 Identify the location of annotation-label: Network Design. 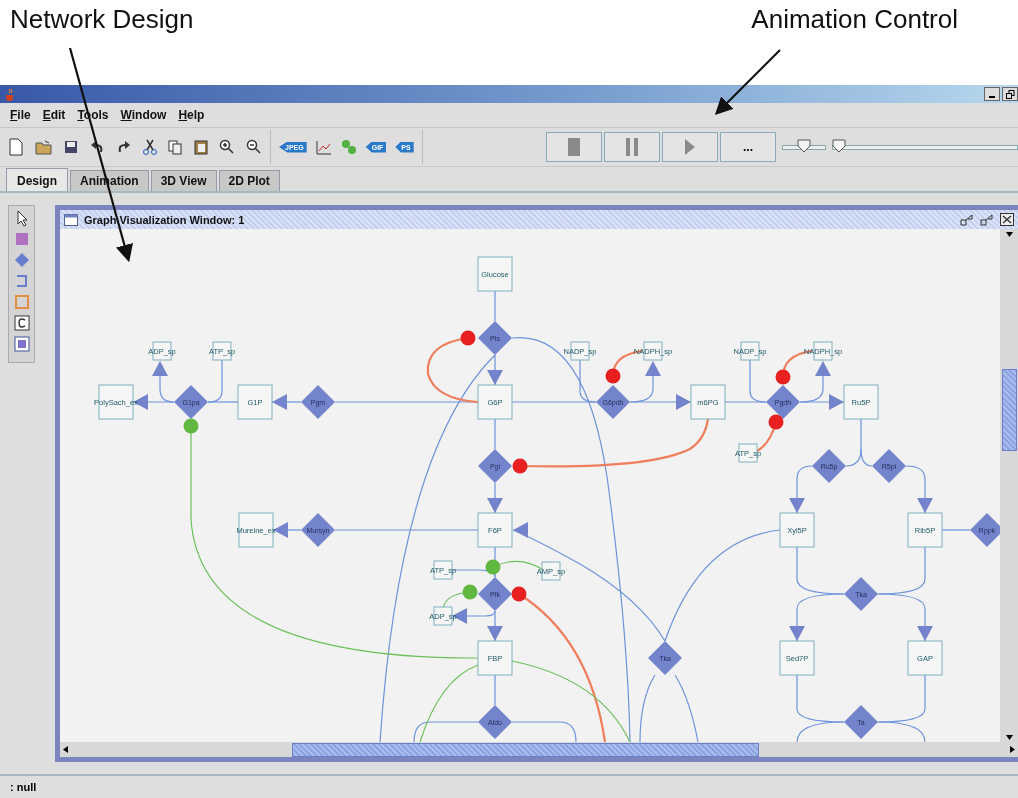
(102, 19).